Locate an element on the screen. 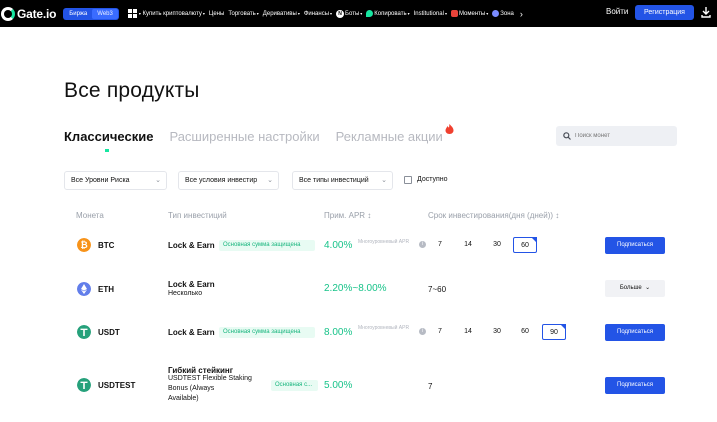  coin-name: ETH is located at coordinates (106, 289).